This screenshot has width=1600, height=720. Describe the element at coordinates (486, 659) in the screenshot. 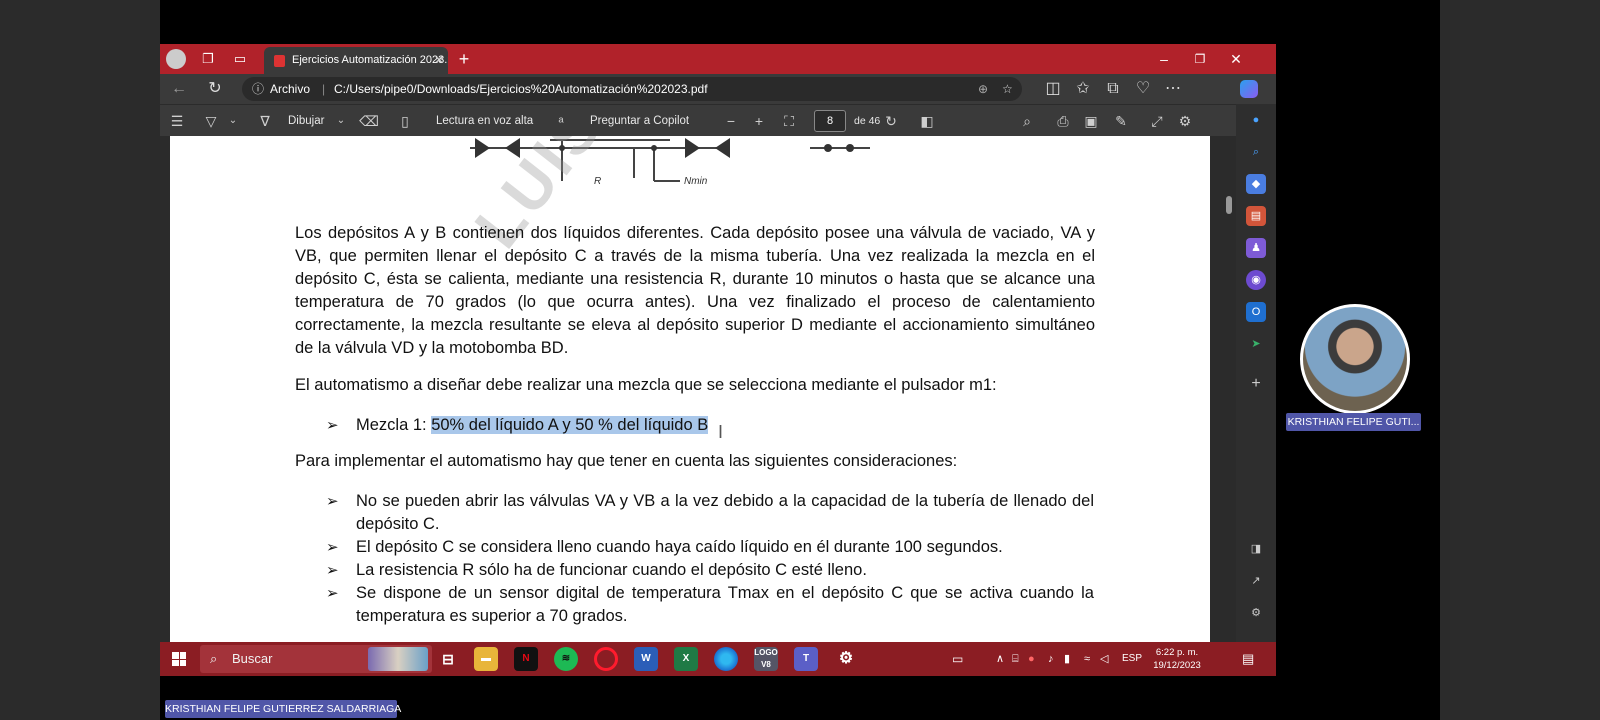

I see `file-explorer-icon: ▬` at that location.